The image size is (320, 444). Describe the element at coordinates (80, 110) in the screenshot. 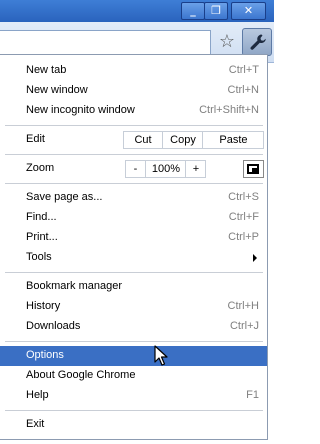

I see `menu-item-label: New incognito window` at that location.